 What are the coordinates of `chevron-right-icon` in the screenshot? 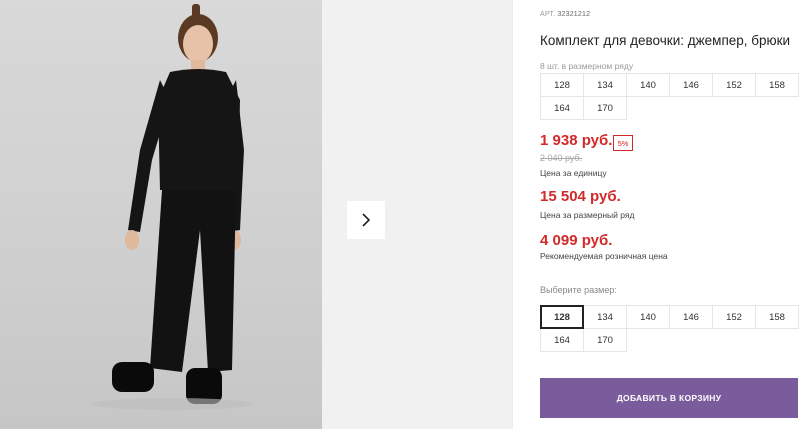 It's located at (366, 220).